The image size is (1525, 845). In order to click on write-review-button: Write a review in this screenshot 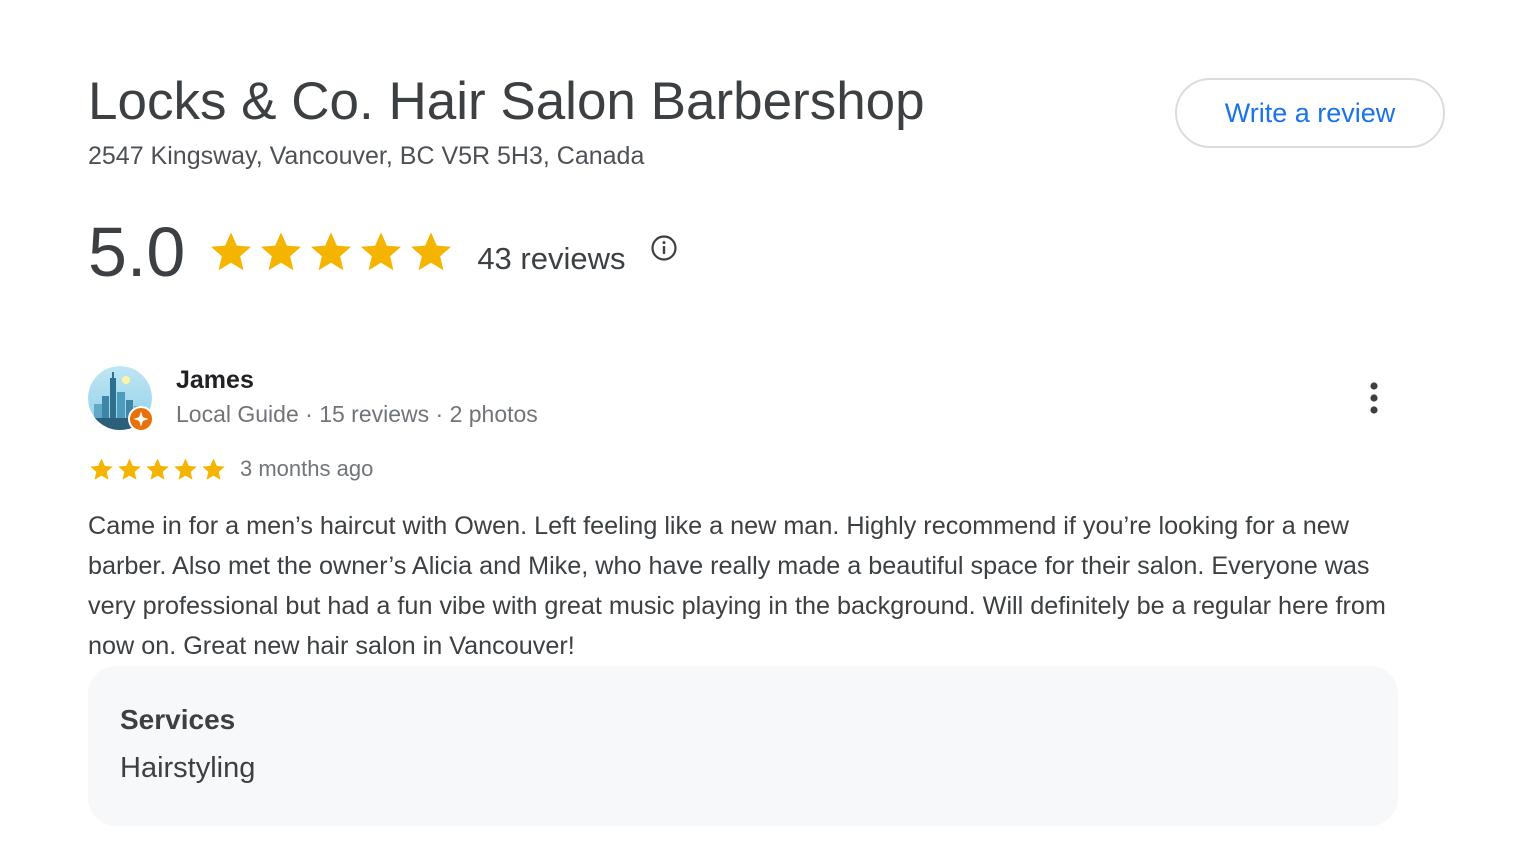, I will do `click(1310, 113)`.